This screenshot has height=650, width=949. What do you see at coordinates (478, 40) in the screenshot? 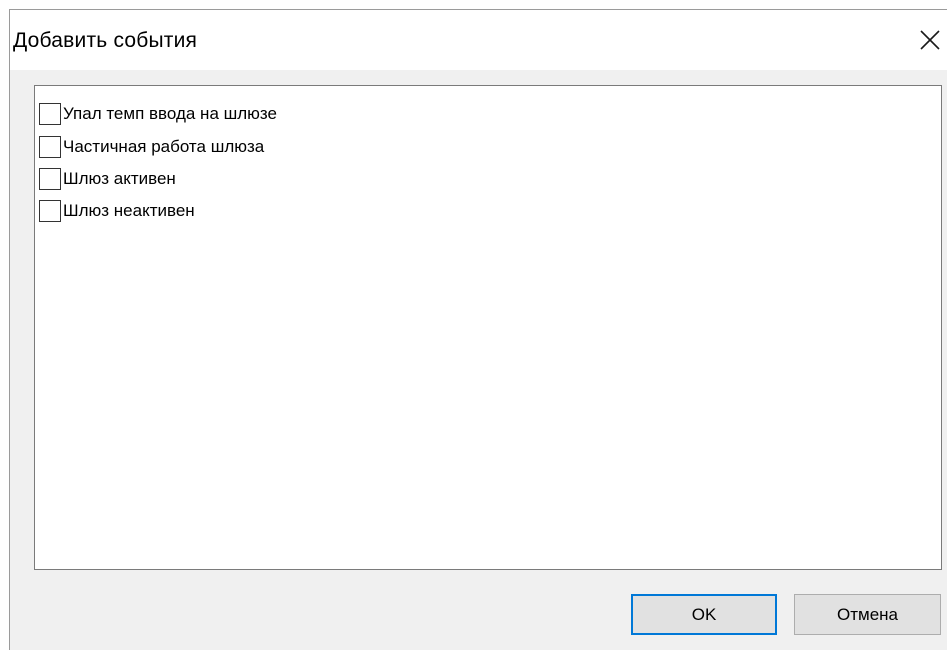
I see `title-bar: Добавить события` at bounding box center [478, 40].